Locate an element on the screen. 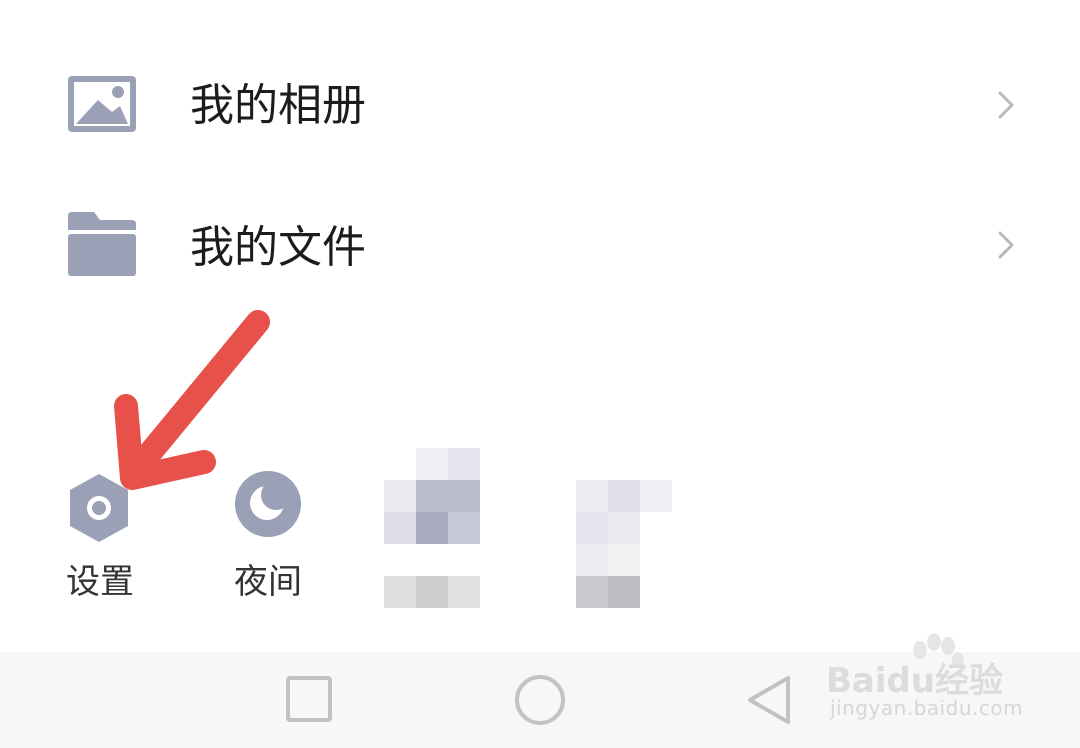 This screenshot has height=748, width=1080. annotation-arrow is located at coordinates (190, 400).